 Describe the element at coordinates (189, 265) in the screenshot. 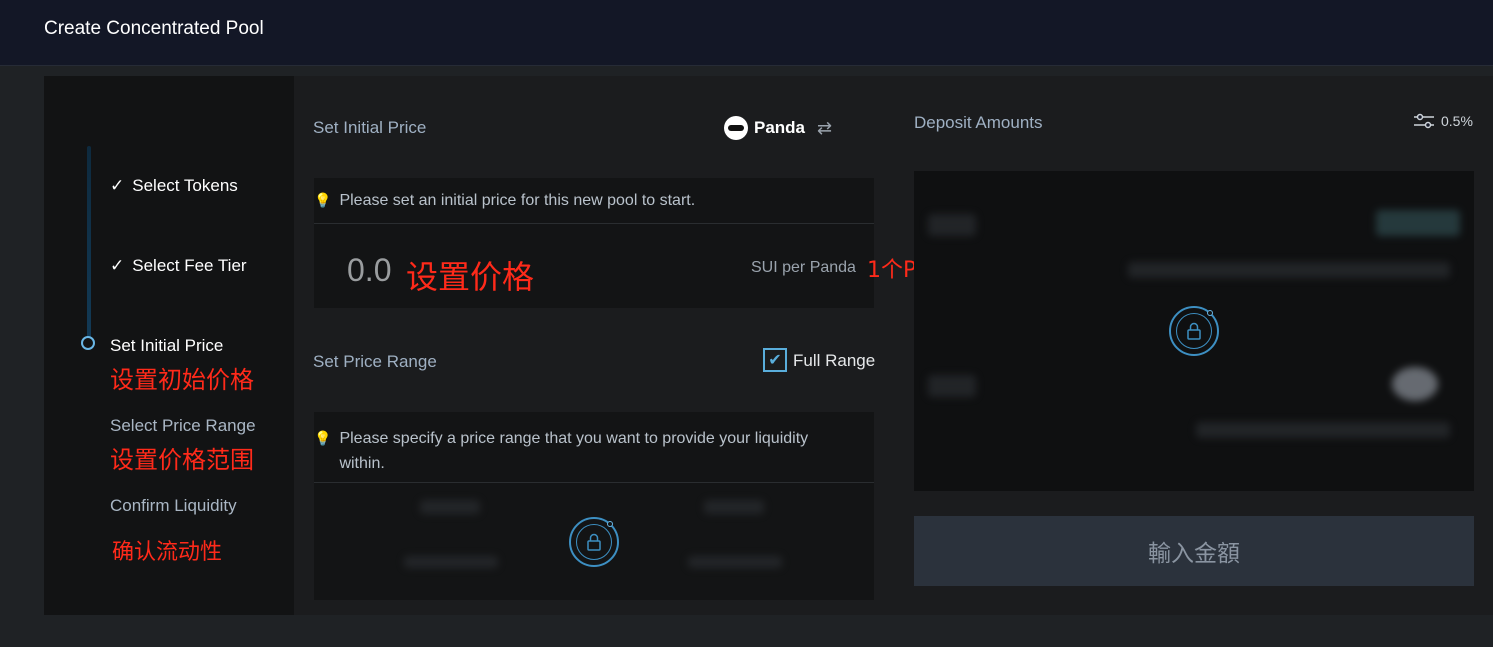

I see `step-label: Select Fee Tier` at that location.